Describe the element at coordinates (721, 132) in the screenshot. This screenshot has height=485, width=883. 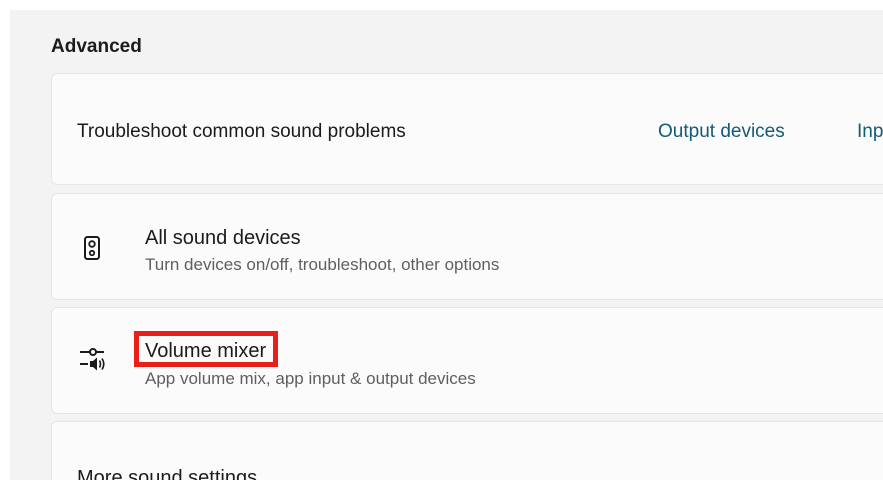
I see `output-devices-link: Output devices` at that location.